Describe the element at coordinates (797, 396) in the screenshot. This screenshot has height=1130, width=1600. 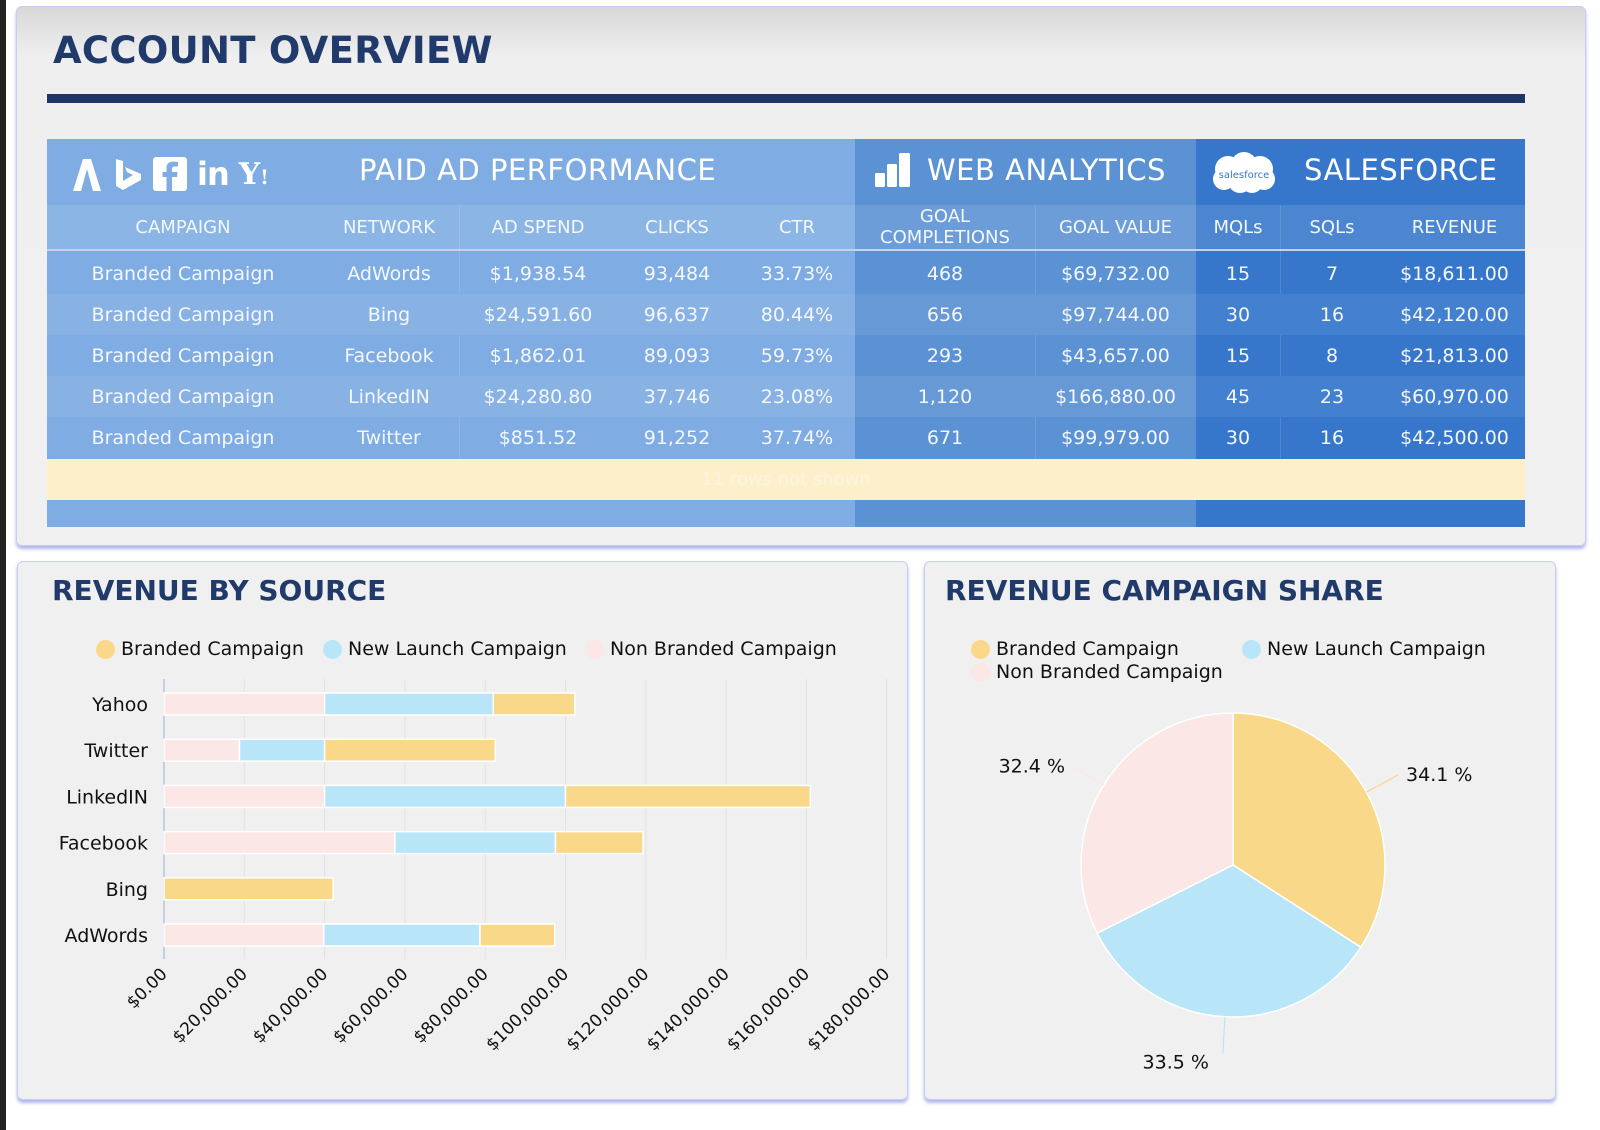
I see `cell-ctr: 23.08%` at that location.